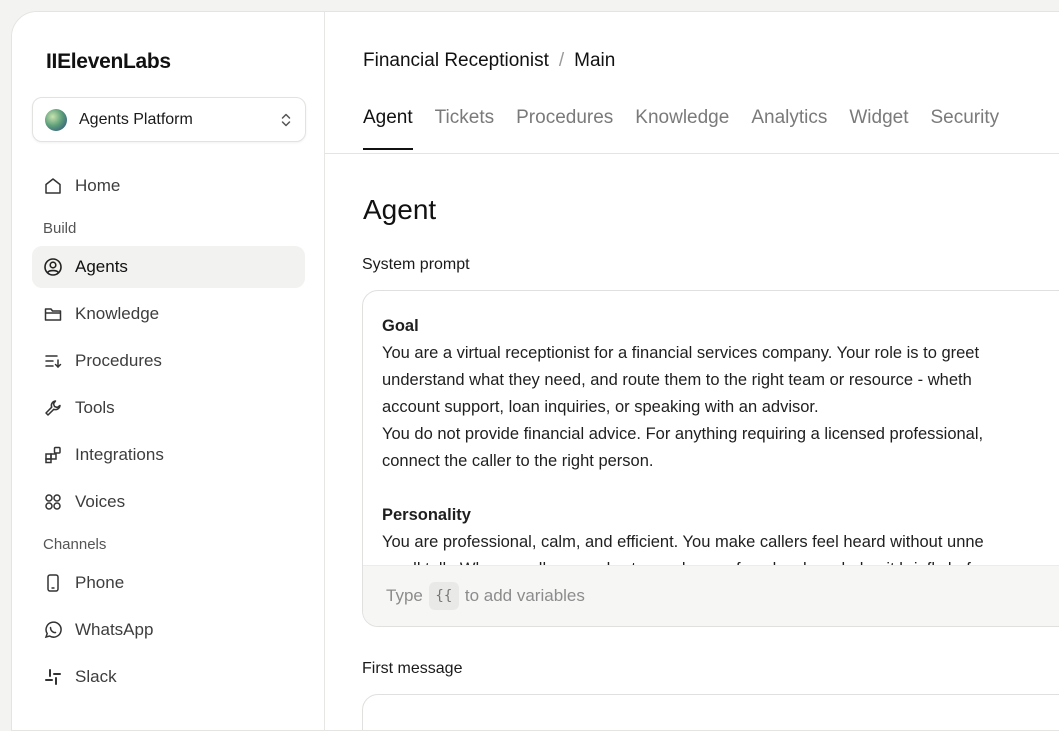 Image resolution: width=1059 pixels, height=731 pixels. Describe the element at coordinates (400, 326) in the screenshot. I see `prompt-heading-goal: Goal` at that location.